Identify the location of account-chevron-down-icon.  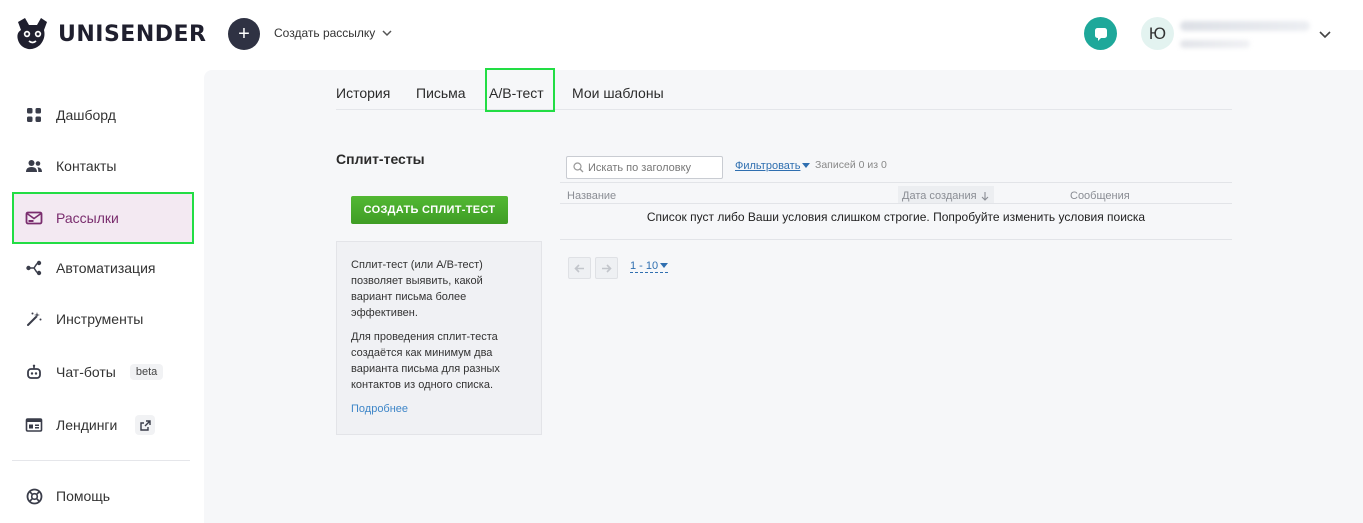
(1325, 34).